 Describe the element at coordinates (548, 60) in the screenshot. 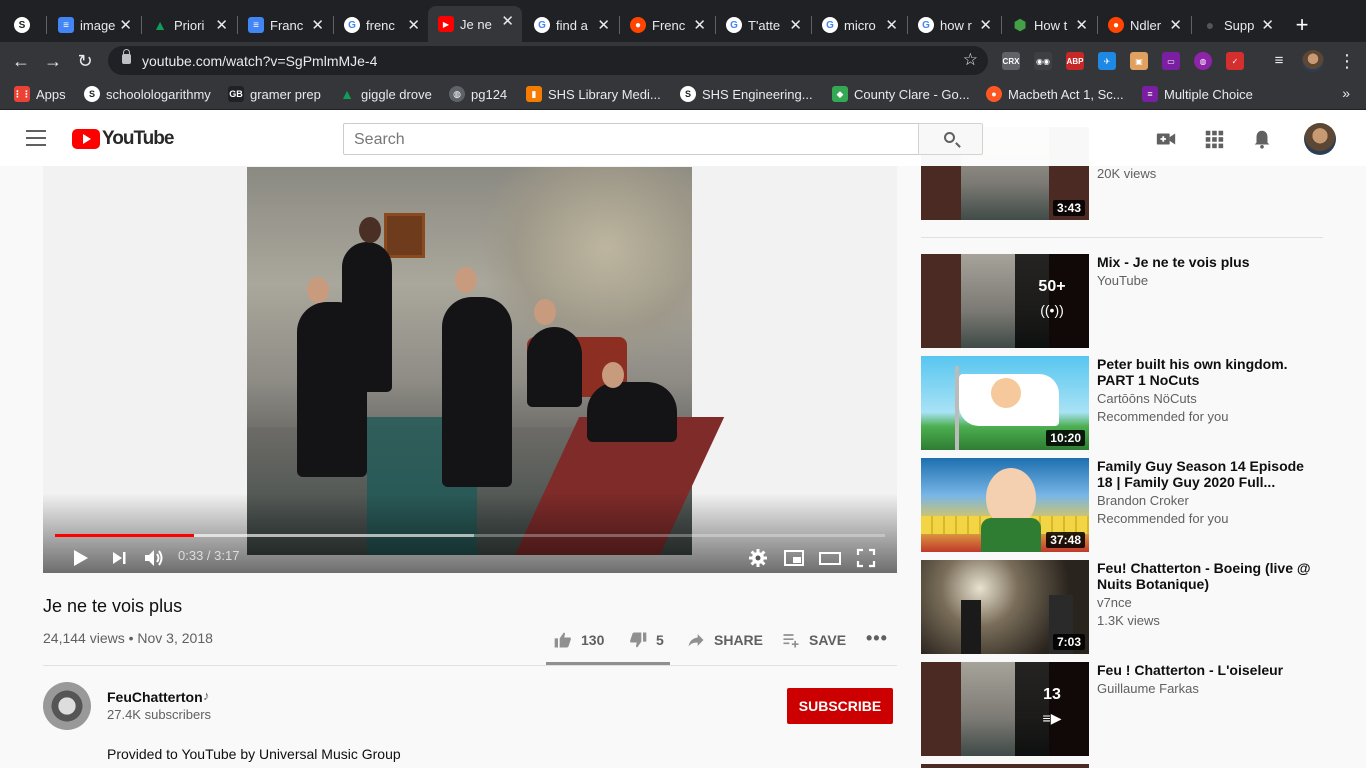

I see `address-bar: youtube.com/watch?v=SgPmlmMJe-4 ☆` at that location.